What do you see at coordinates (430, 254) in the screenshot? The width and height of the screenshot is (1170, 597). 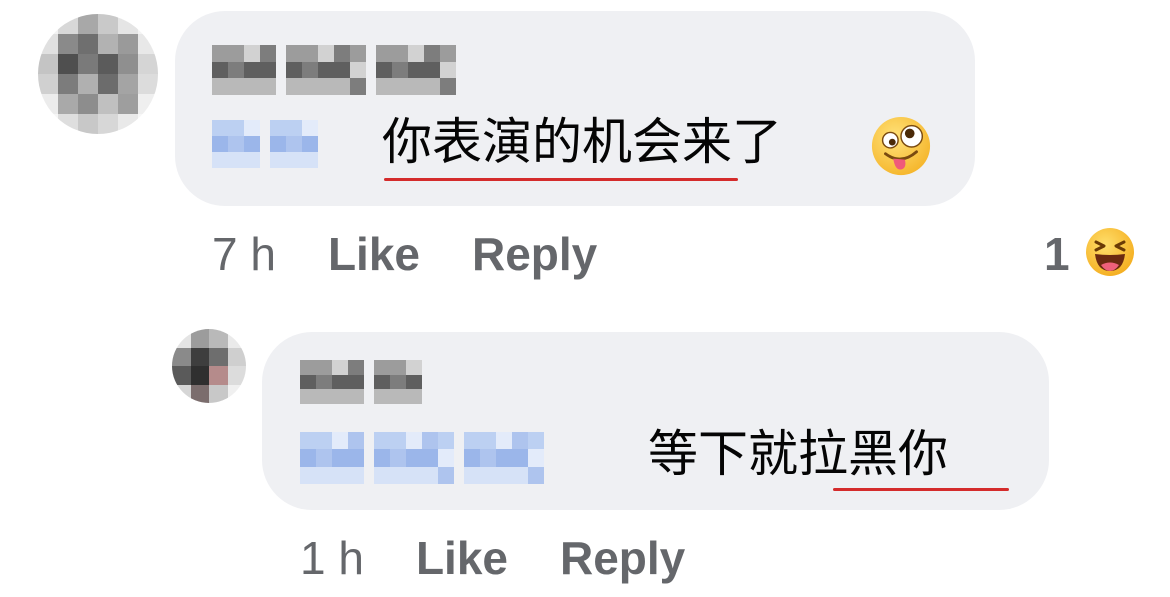 I see `comment-actions: 7 h Like Reply` at bounding box center [430, 254].